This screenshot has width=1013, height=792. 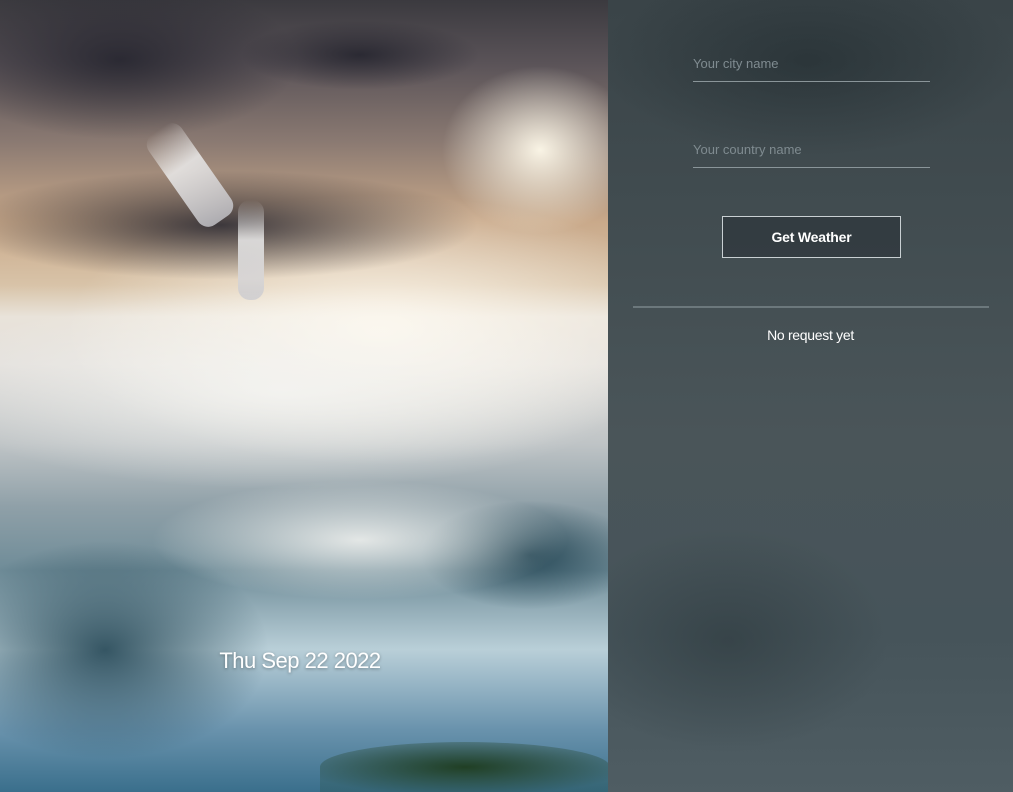 I want to click on smoke-plume, so click(x=251, y=250).